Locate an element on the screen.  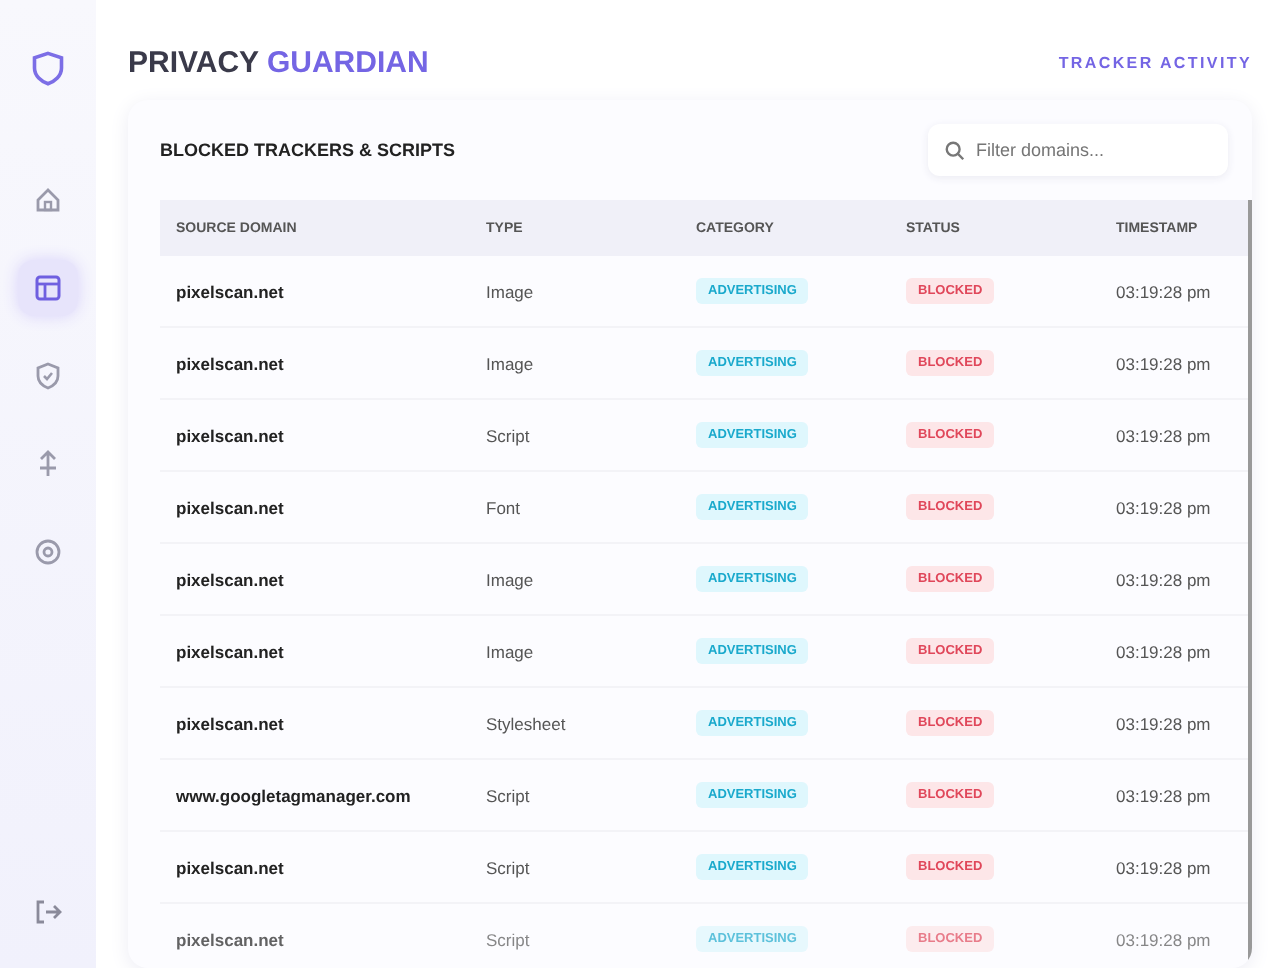
domain-text: www.googletagmanager.com is located at coordinates (293, 795).